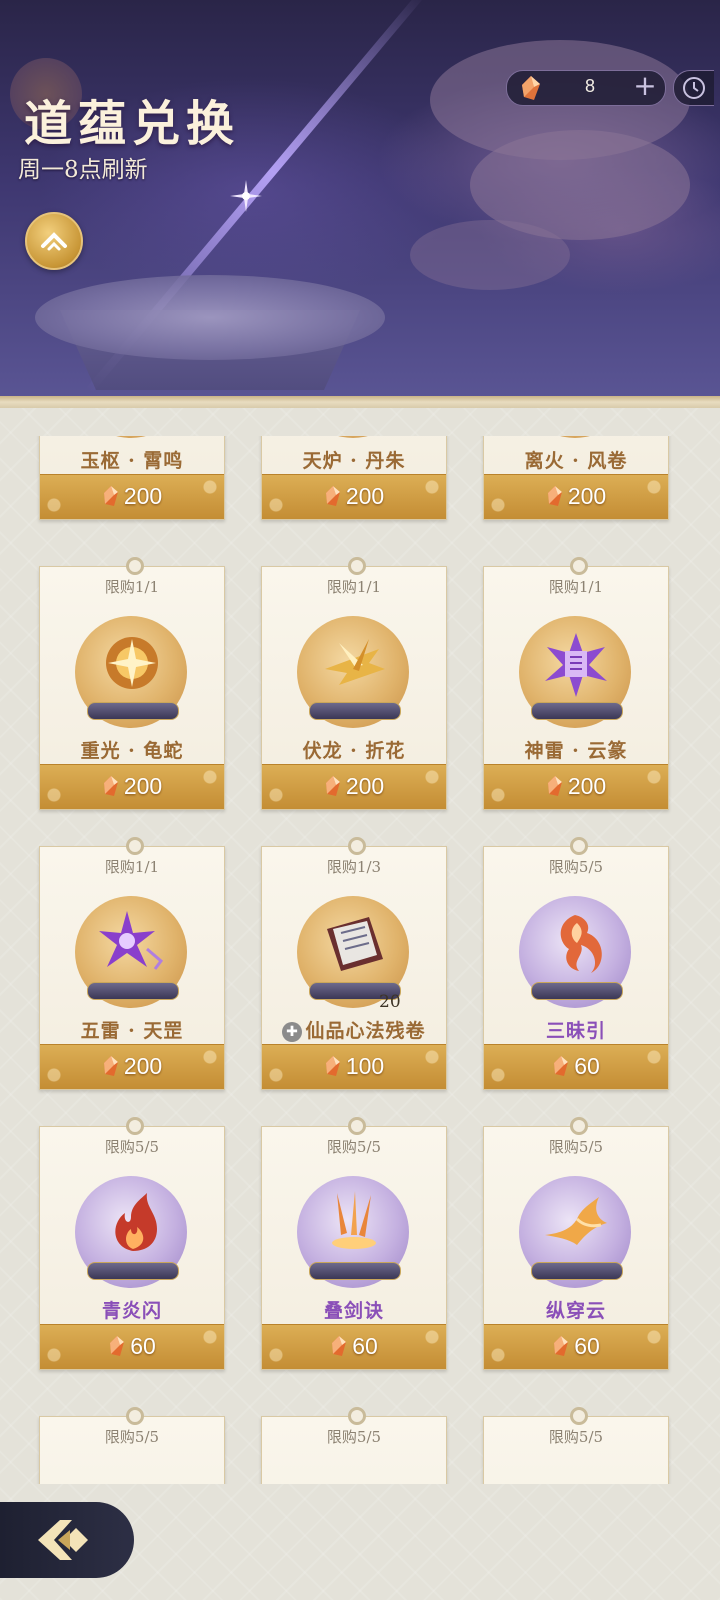 The image size is (720, 1600). I want to click on shop-item-card: 限购1/1 伏龙 · 折花 200, so click(354, 683).